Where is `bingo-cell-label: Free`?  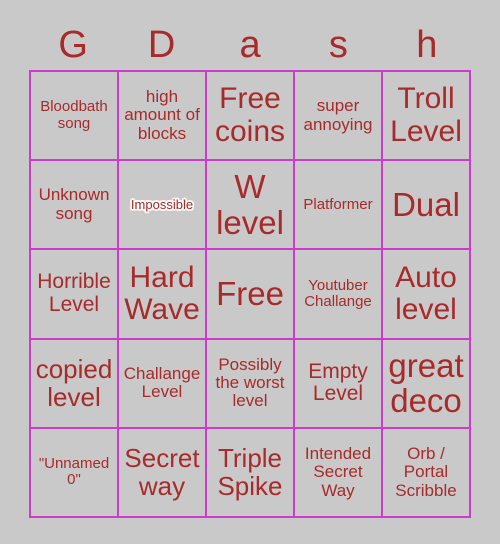 bingo-cell-label: Free is located at coordinates (250, 294).